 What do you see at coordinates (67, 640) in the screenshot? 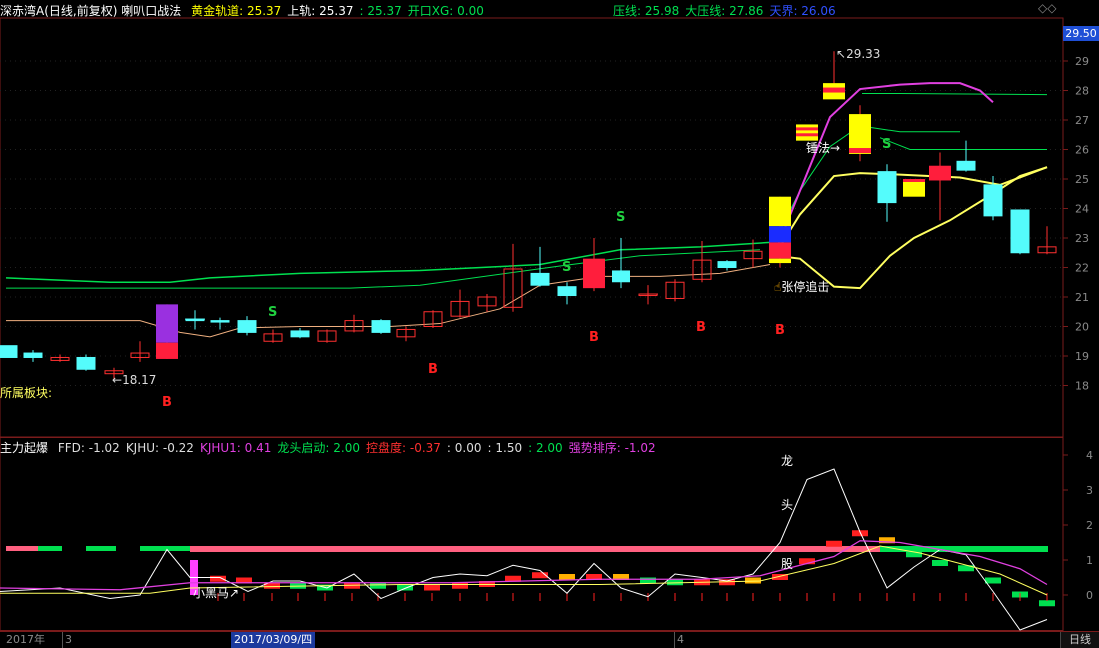
I see `month-label-3: 3` at bounding box center [67, 640].